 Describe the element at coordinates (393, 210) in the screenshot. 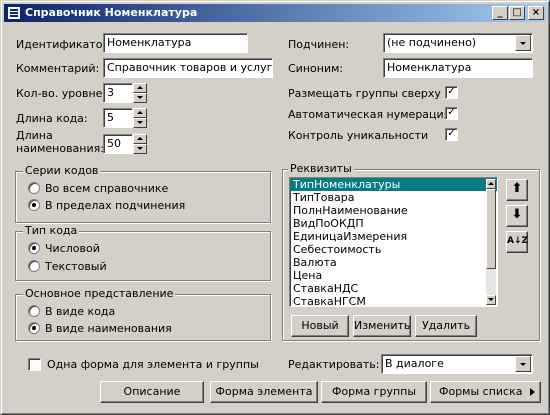

I see `list-item: ПолнНаименование` at that location.